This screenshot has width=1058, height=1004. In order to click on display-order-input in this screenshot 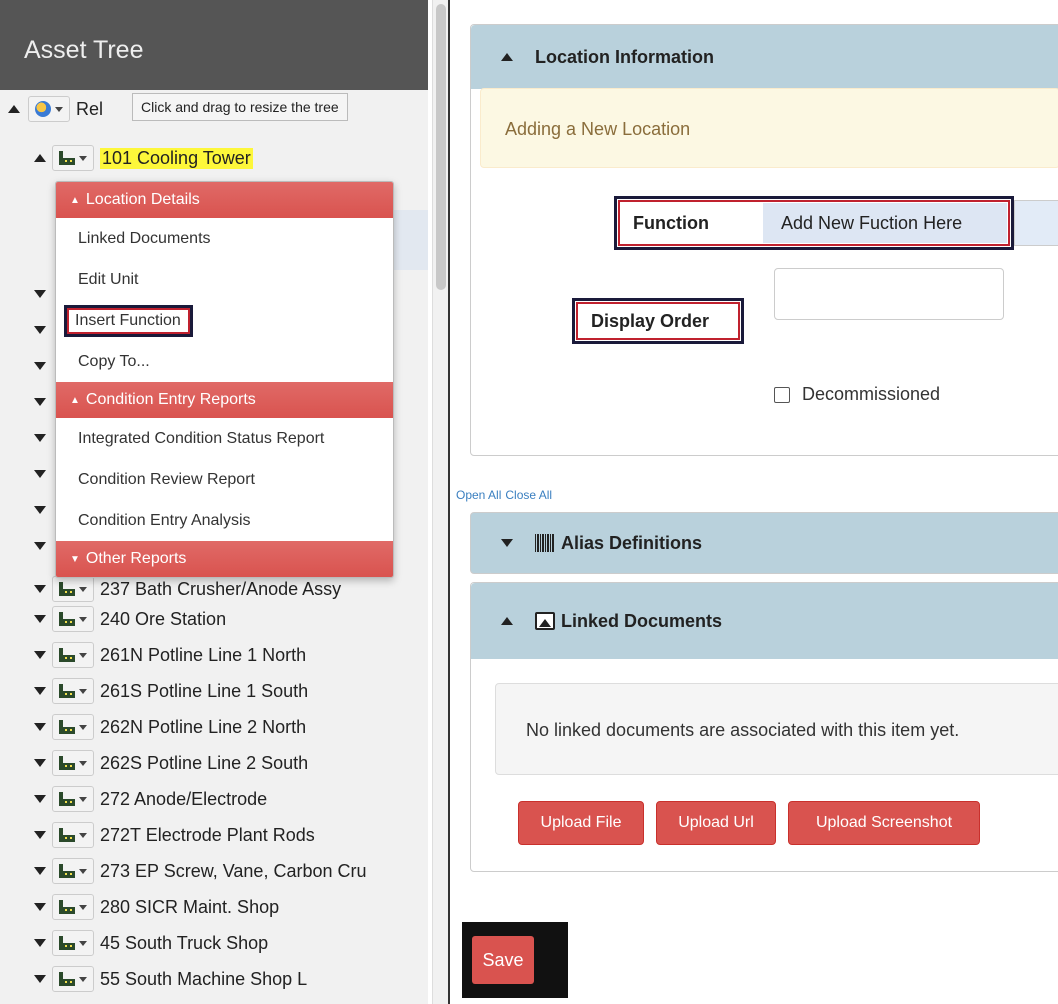, I will do `click(889, 294)`.